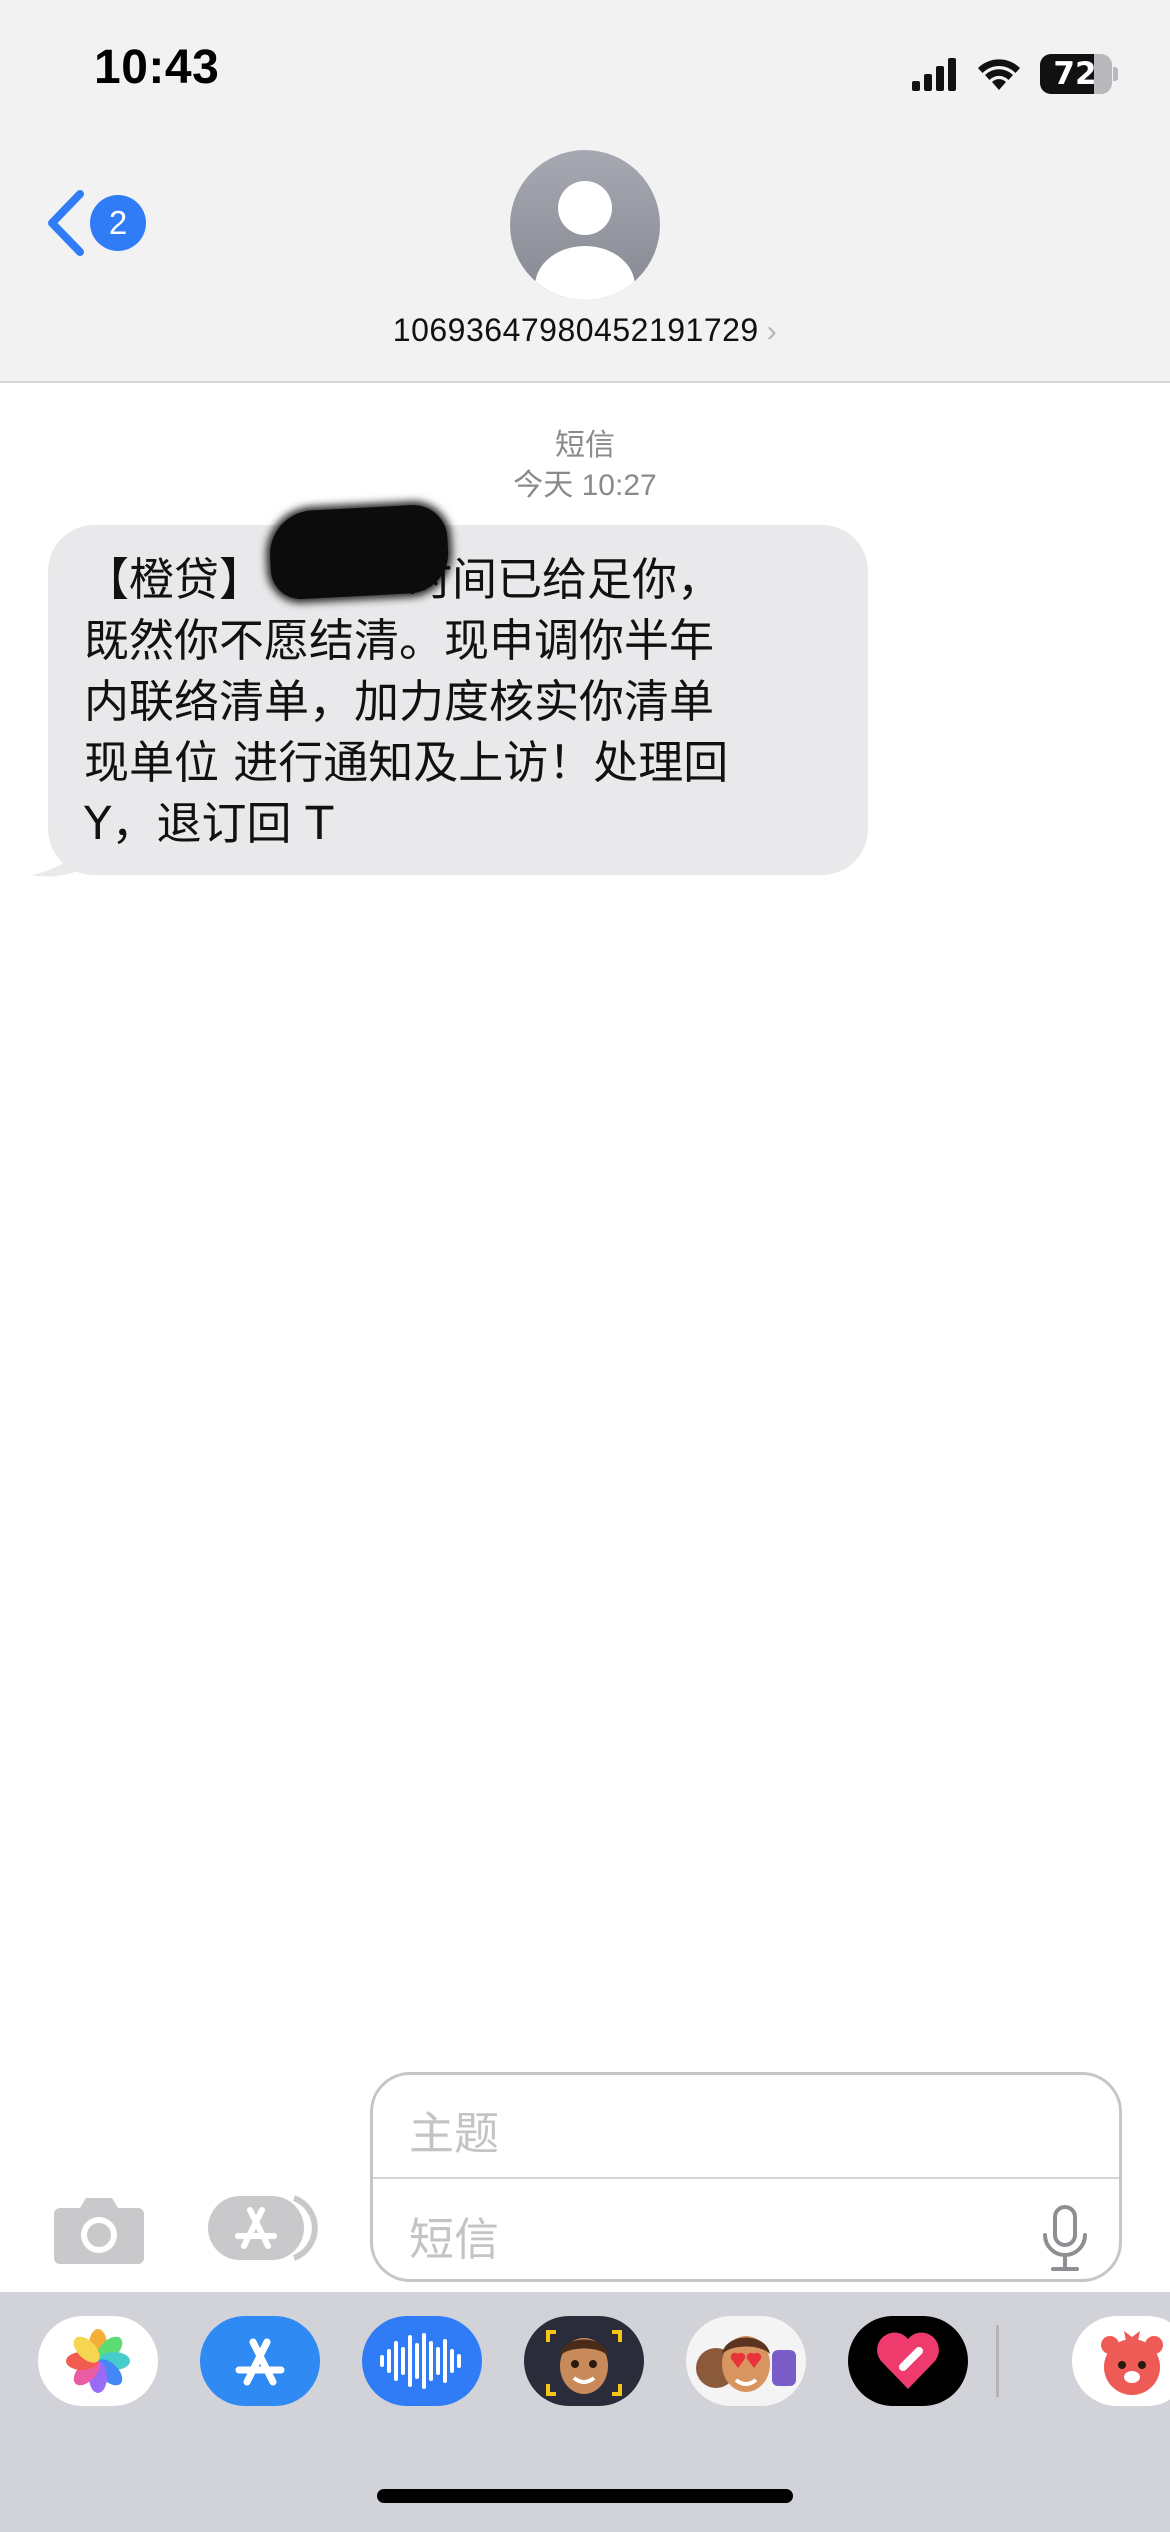 The image size is (1170, 2532). I want to click on audio-message-app-icon, so click(422, 2361).